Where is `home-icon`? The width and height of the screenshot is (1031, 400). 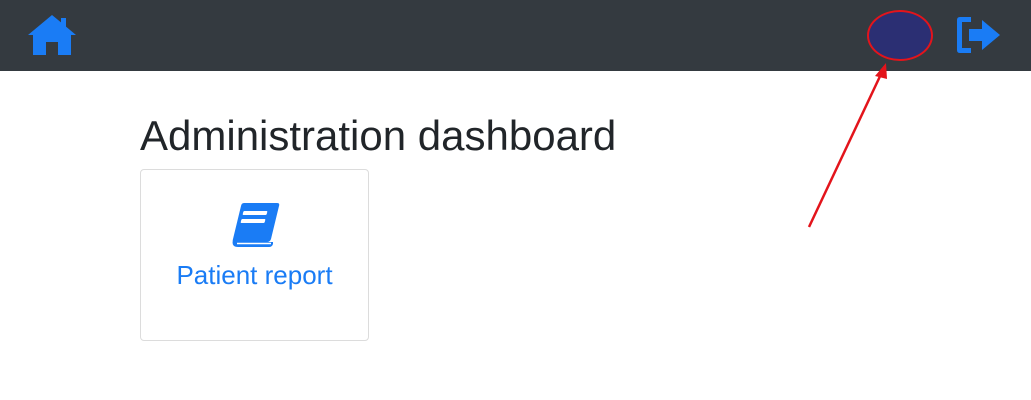 home-icon is located at coordinates (52, 35).